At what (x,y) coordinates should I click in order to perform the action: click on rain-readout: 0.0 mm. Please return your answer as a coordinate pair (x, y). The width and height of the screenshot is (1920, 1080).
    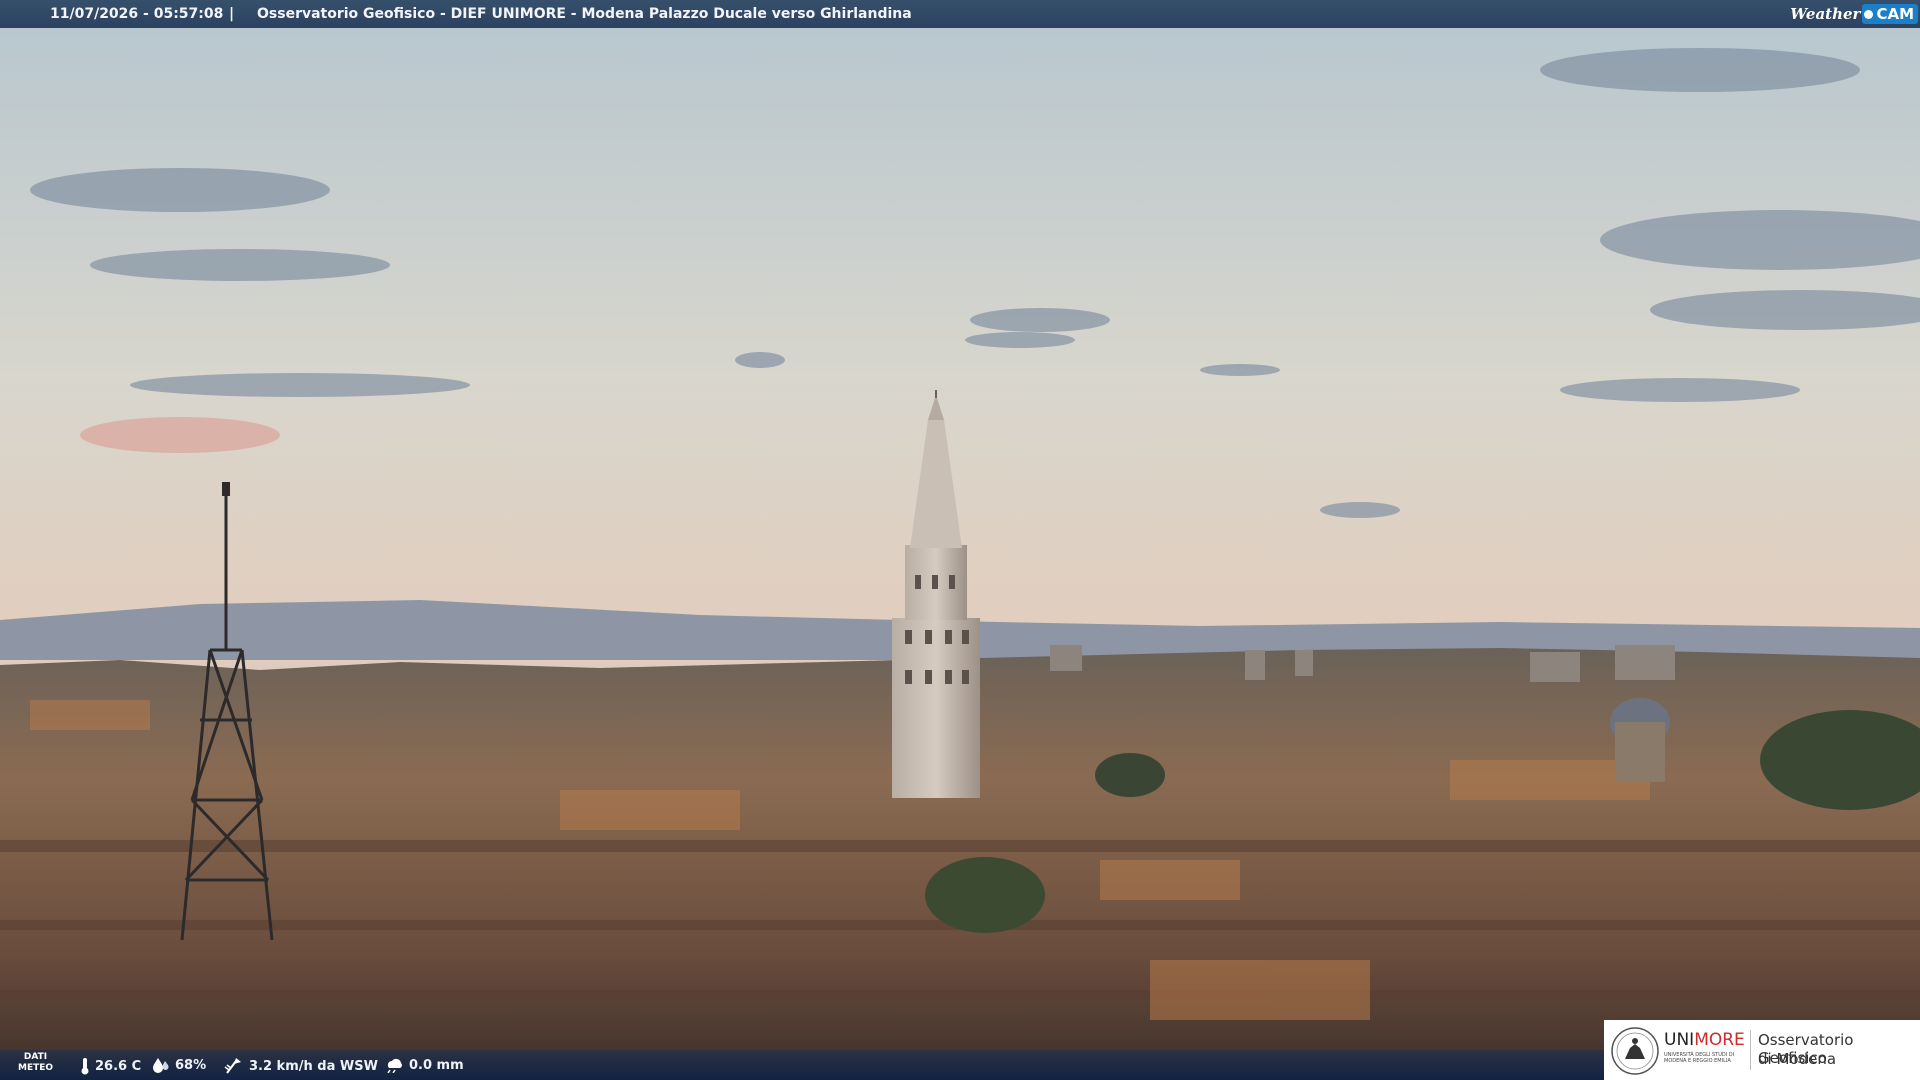
    Looking at the image, I should click on (424, 1065).